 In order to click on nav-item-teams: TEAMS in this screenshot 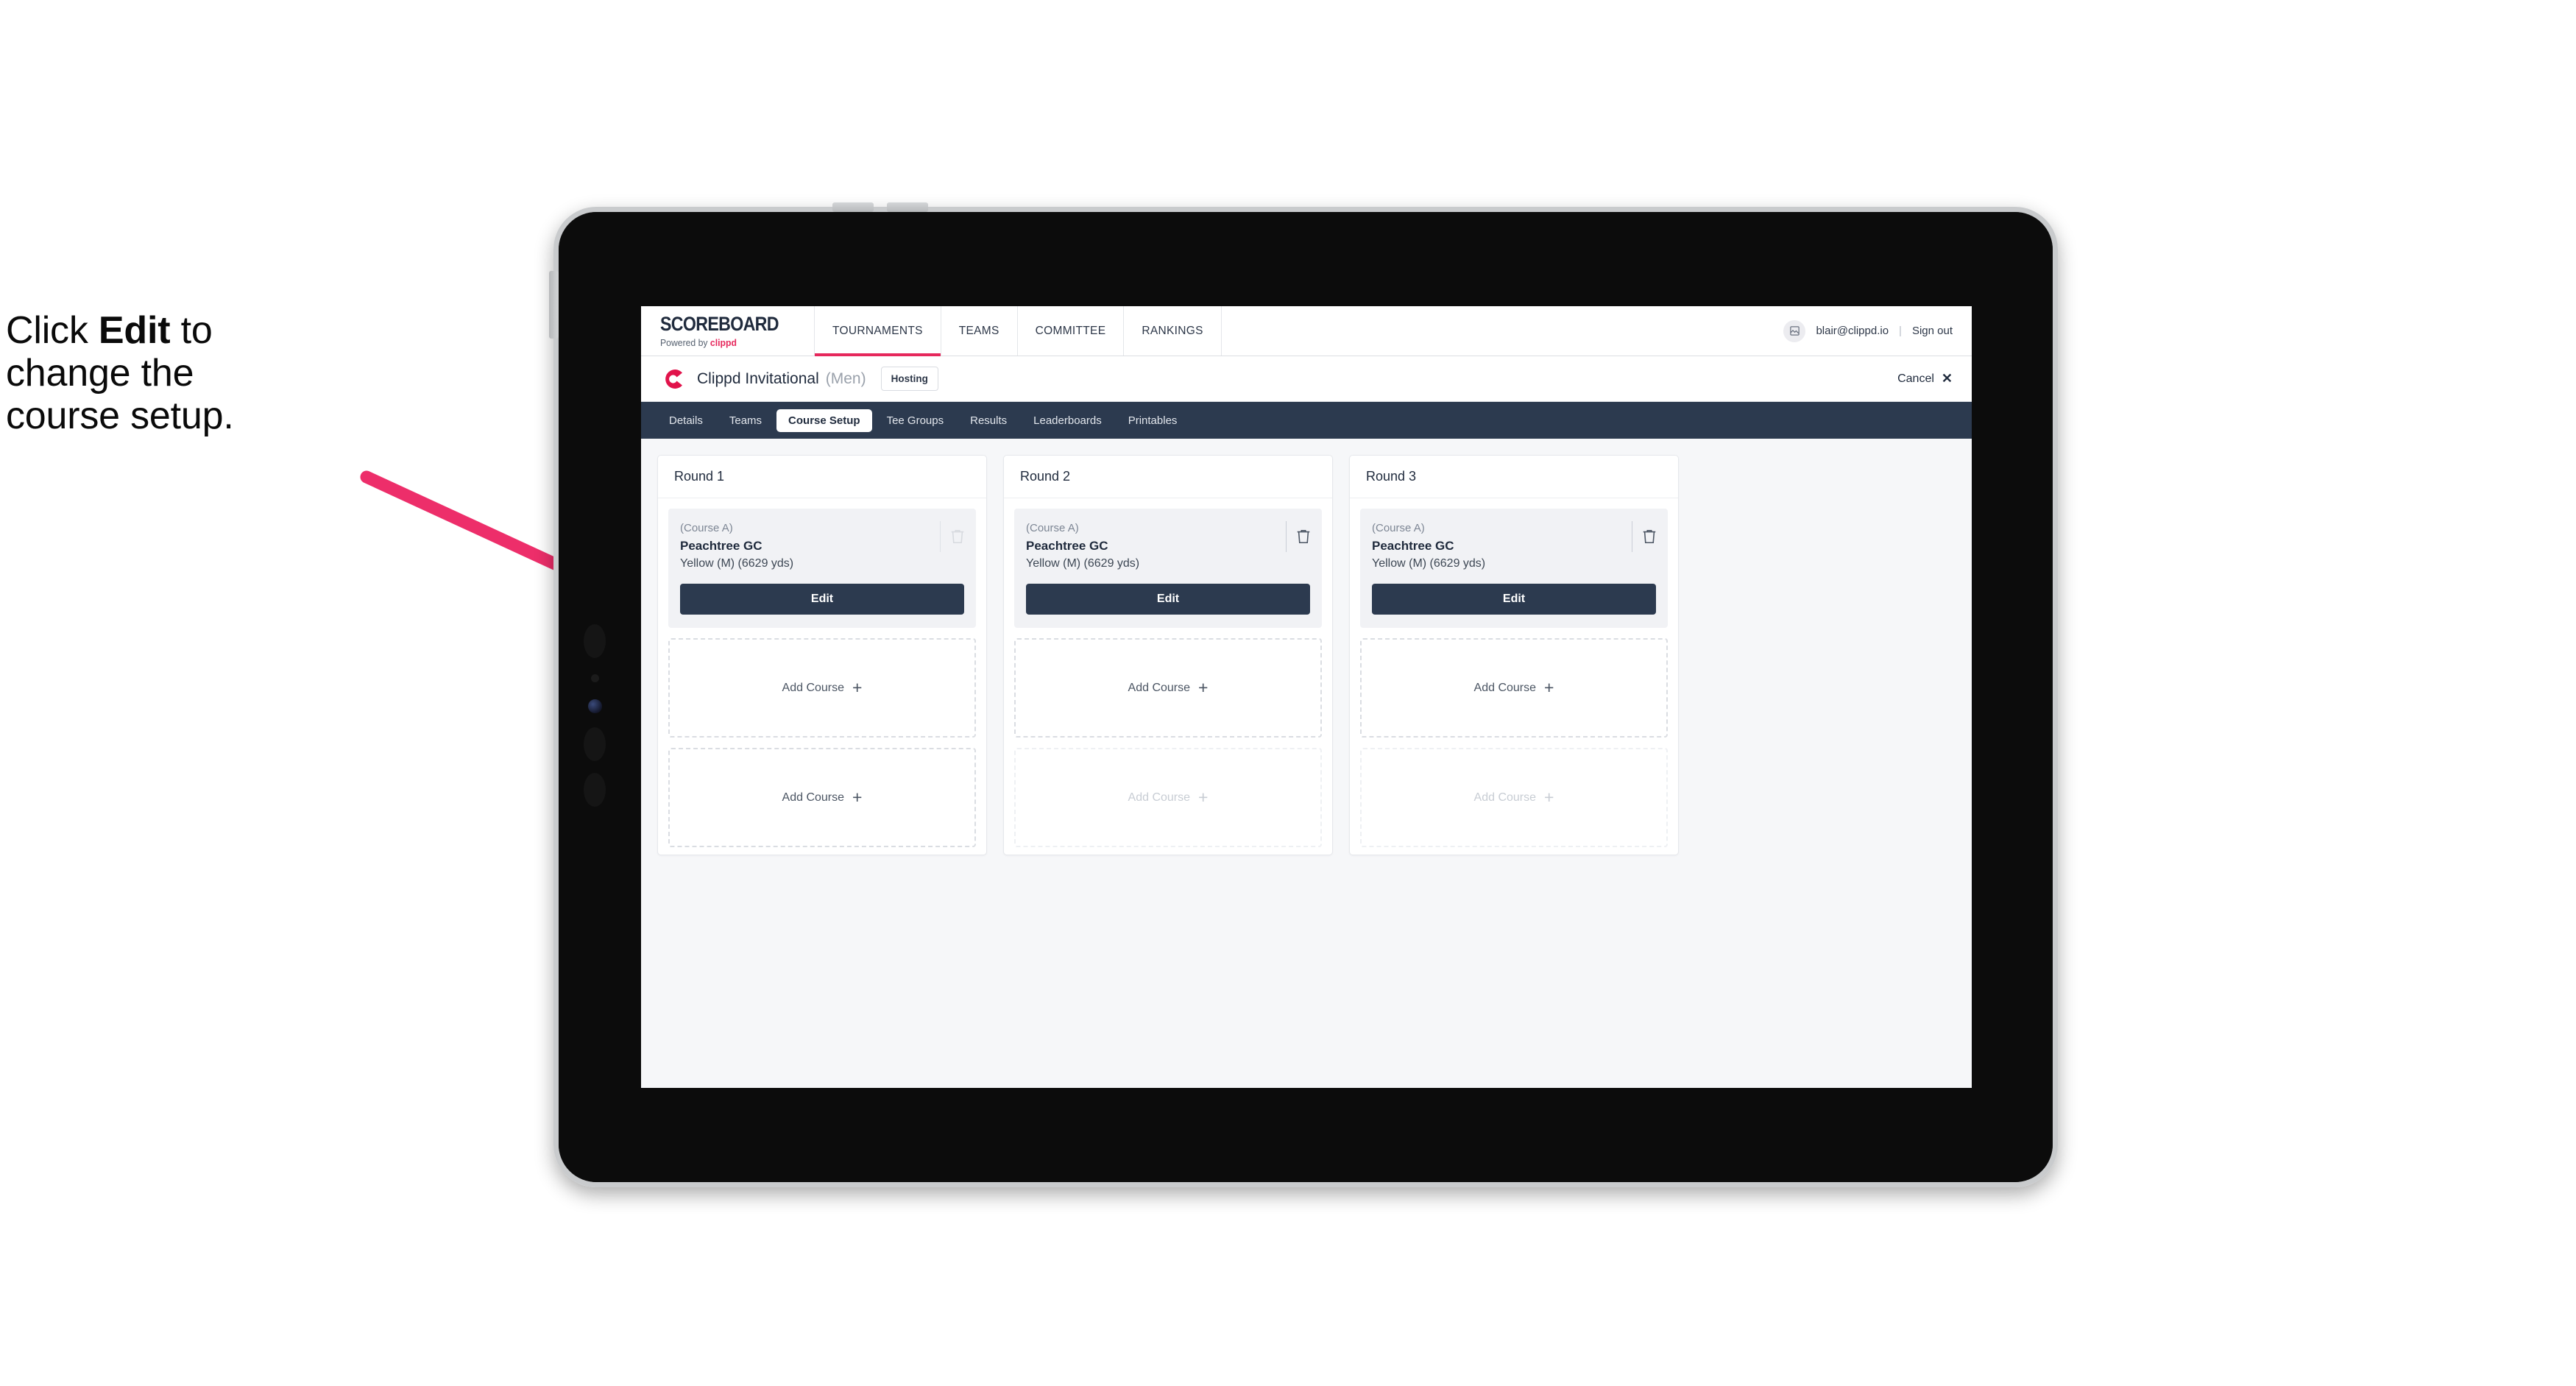, I will do `click(978, 331)`.